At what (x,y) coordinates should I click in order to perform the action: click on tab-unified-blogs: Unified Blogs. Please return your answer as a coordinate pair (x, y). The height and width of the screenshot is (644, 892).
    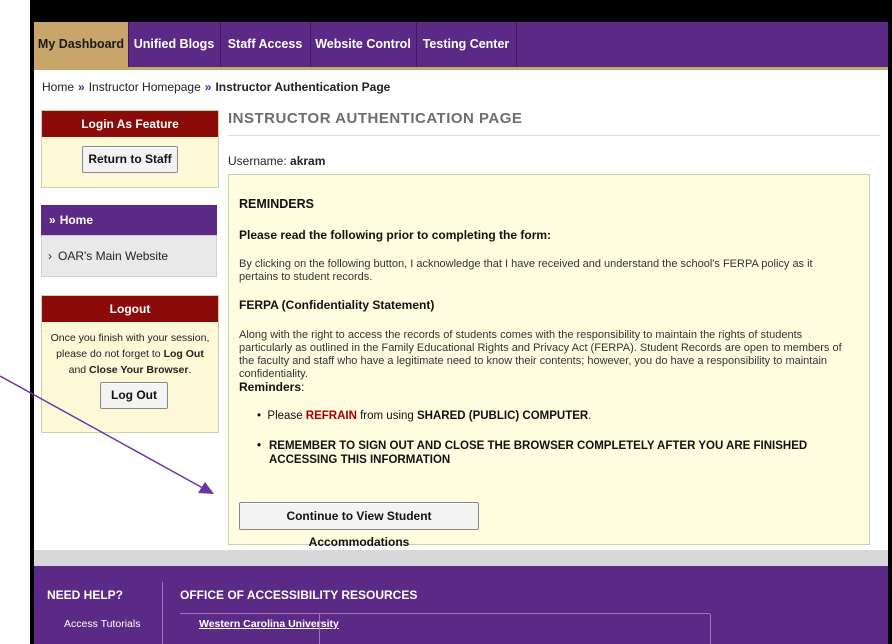
    Looking at the image, I should click on (174, 44).